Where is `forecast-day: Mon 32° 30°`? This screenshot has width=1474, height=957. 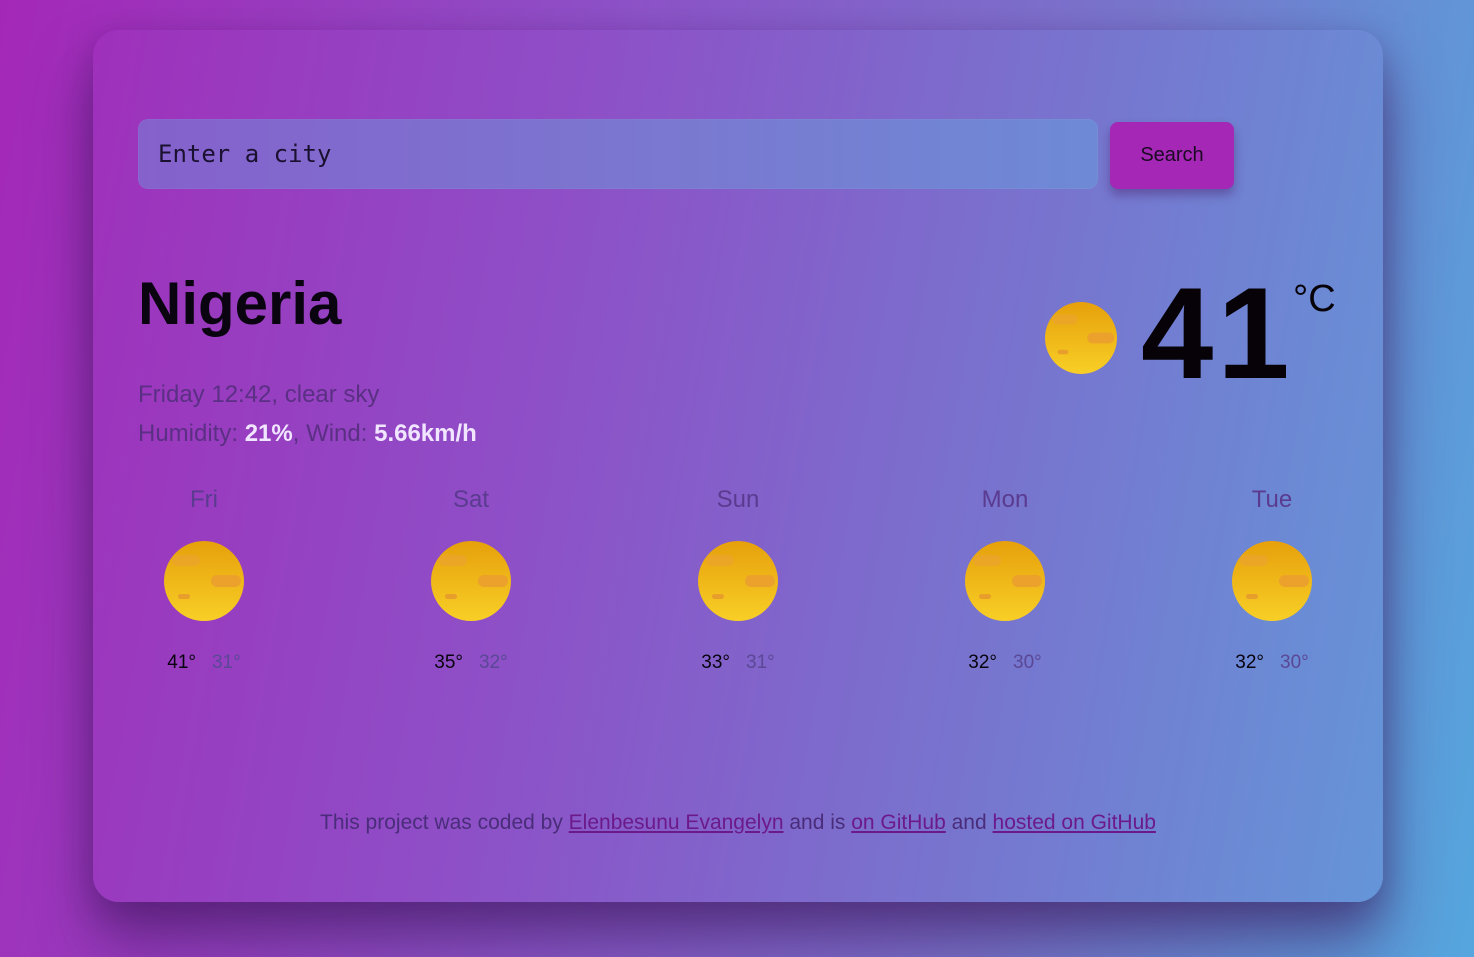 forecast-day: Mon 32° 30° is located at coordinates (1005, 580).